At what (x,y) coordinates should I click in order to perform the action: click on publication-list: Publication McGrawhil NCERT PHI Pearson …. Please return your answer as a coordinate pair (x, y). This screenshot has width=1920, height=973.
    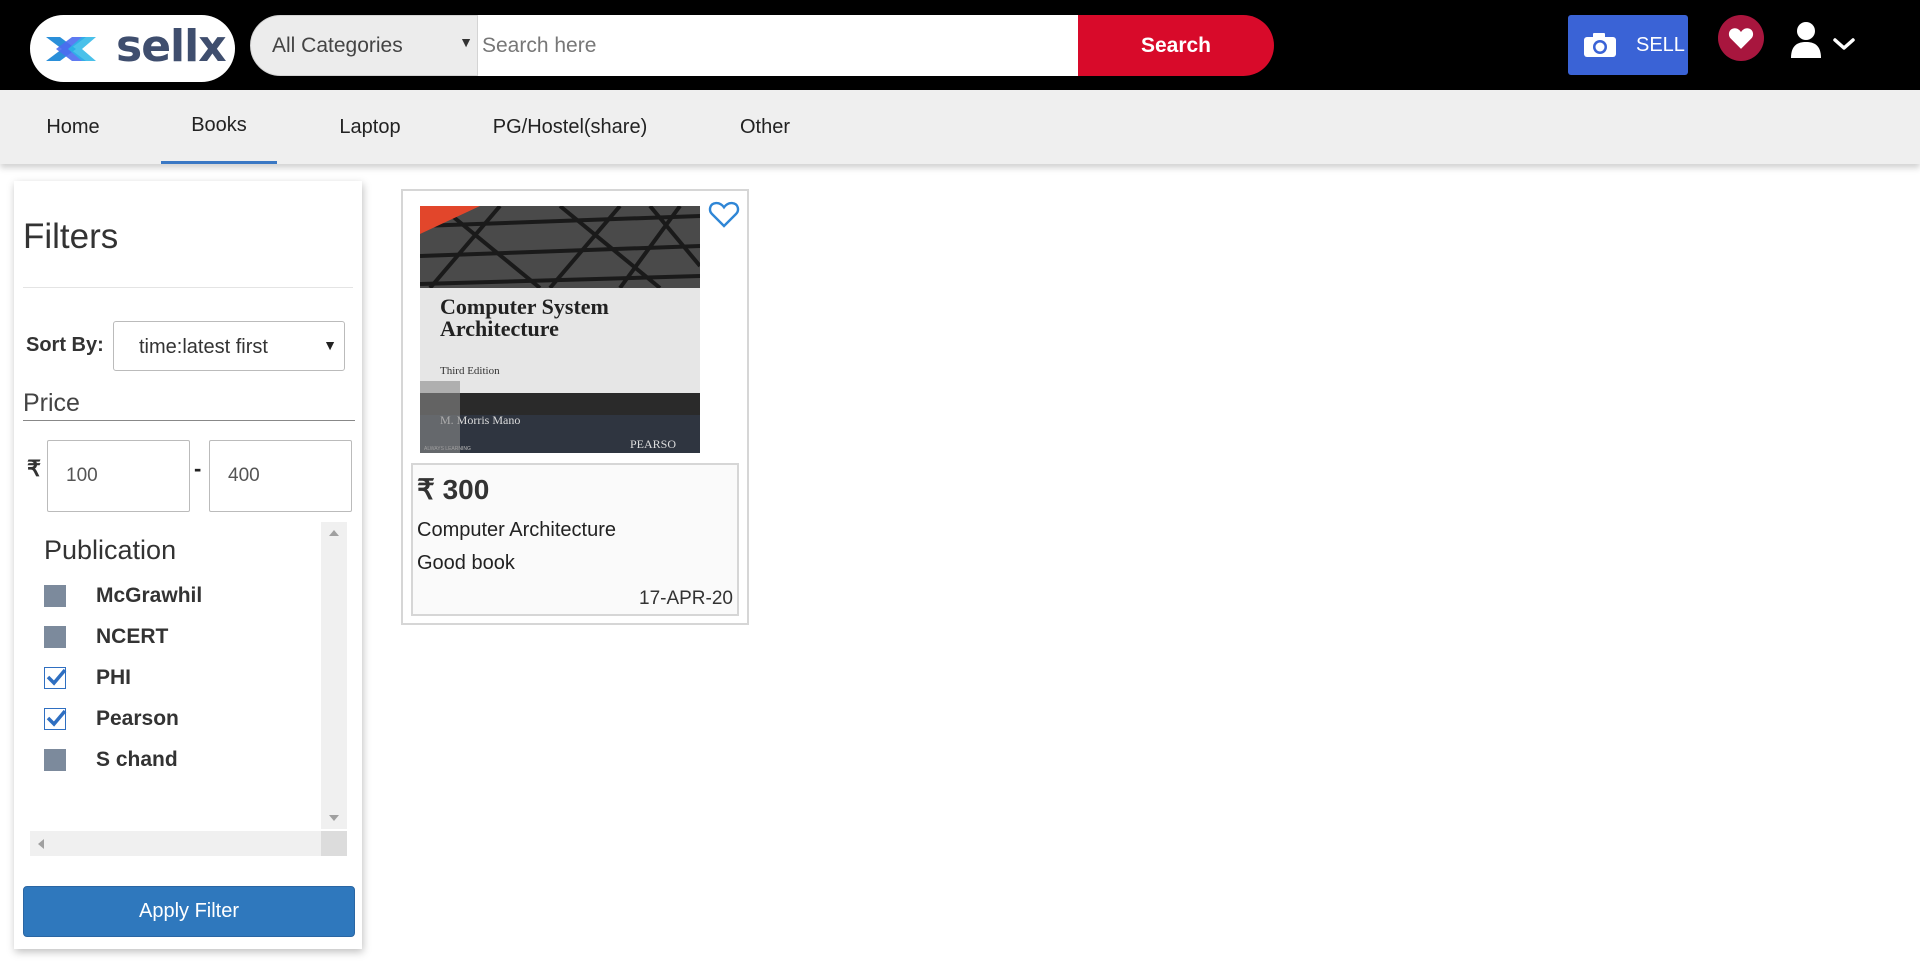
    Looking at the image, I should click on (188, 689).